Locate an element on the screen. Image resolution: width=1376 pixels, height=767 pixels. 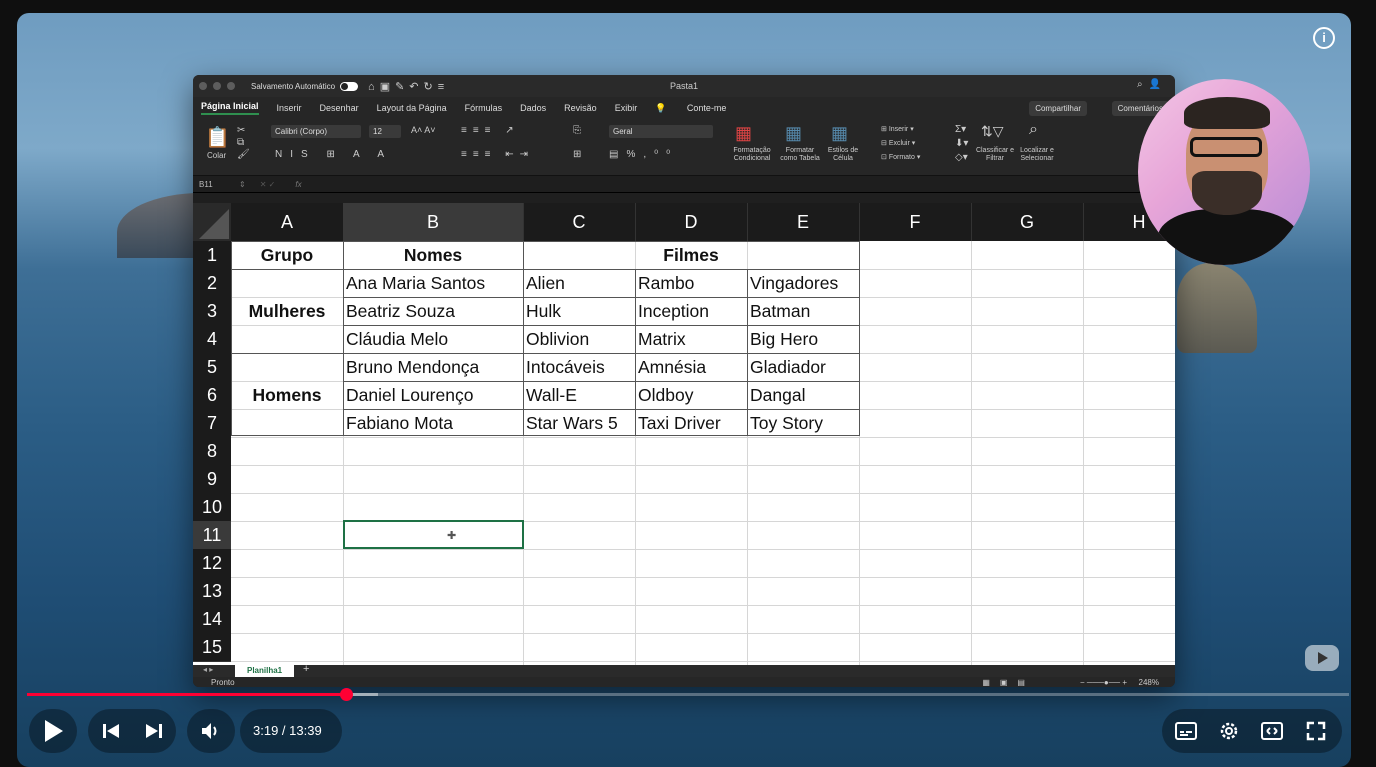
subtitles-icon is located at coordinates (1186, 731).